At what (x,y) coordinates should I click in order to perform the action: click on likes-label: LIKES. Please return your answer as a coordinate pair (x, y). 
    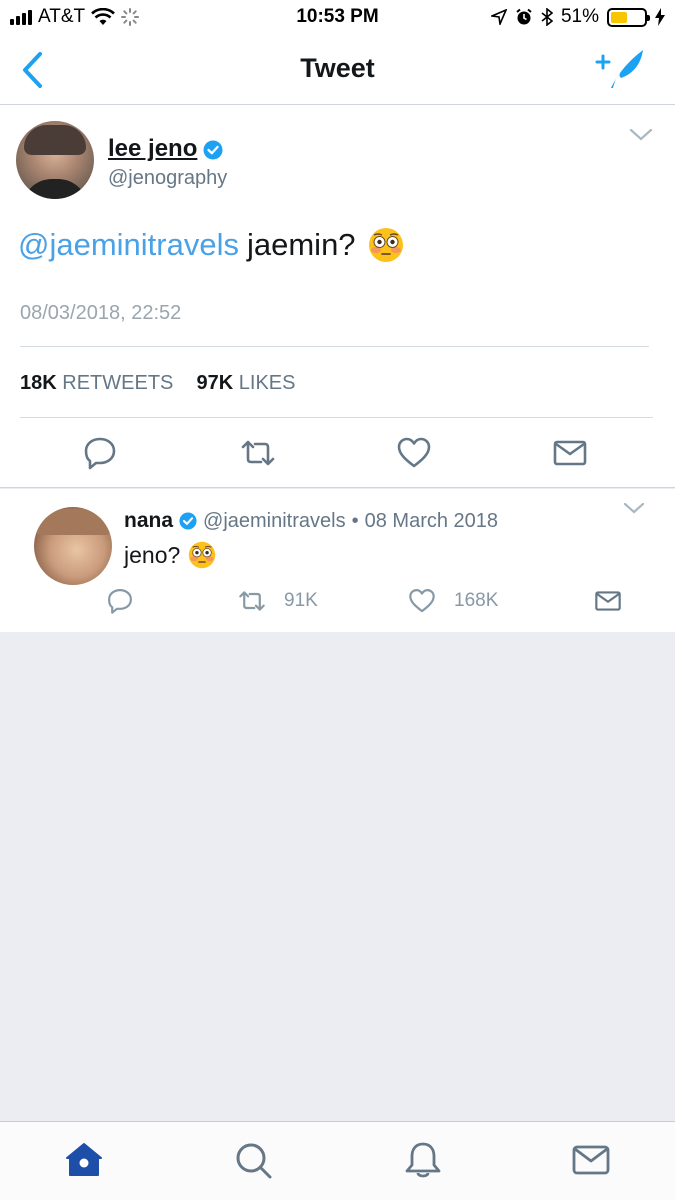
    Looking at the image, I should click on (267, 383).